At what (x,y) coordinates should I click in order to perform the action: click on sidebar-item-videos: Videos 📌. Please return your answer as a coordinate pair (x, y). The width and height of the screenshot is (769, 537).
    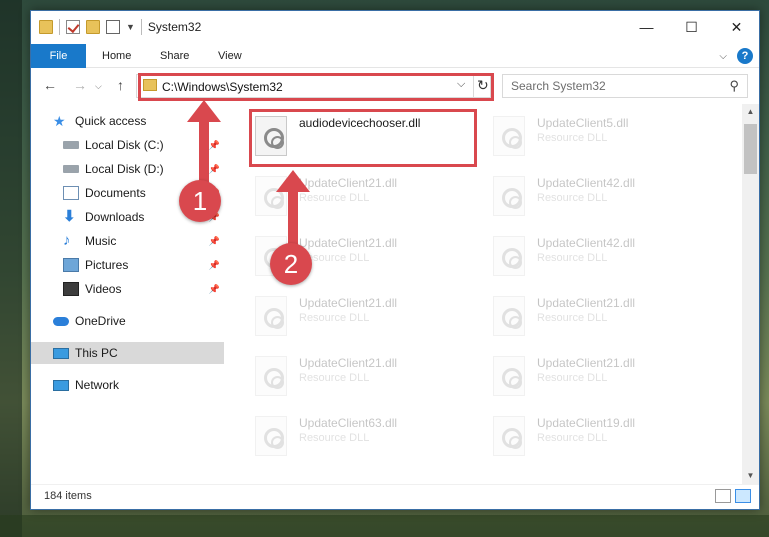
    Looking at the image, I should click on (127, 289).